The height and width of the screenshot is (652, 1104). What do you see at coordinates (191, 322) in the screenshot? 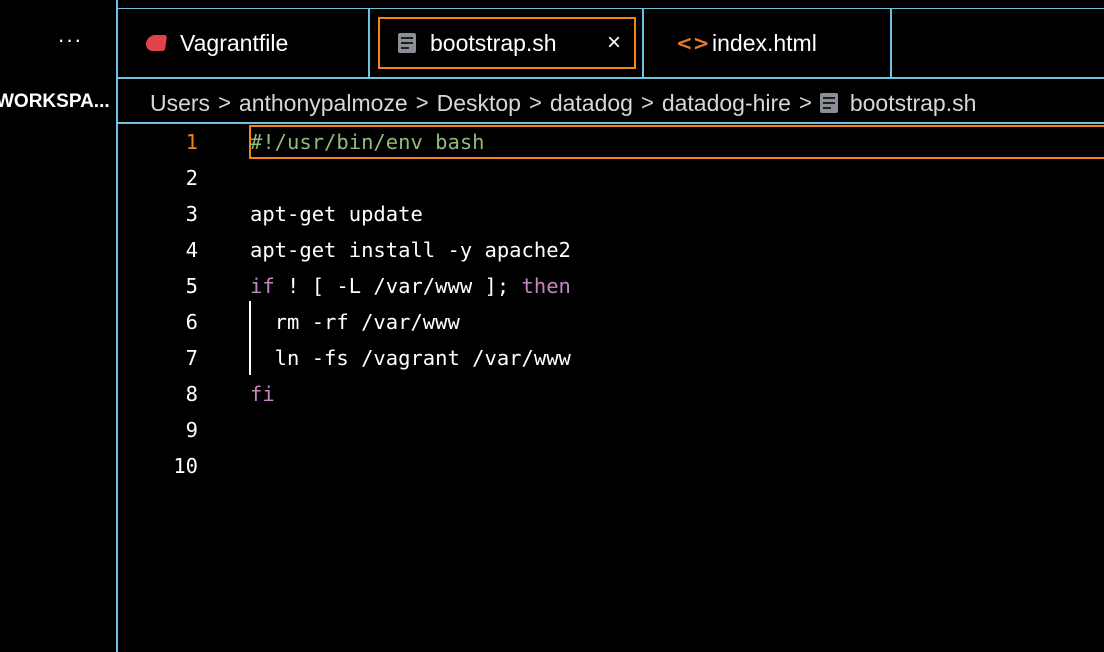
I see `line-number: 6` at bounding box center [191, 322].